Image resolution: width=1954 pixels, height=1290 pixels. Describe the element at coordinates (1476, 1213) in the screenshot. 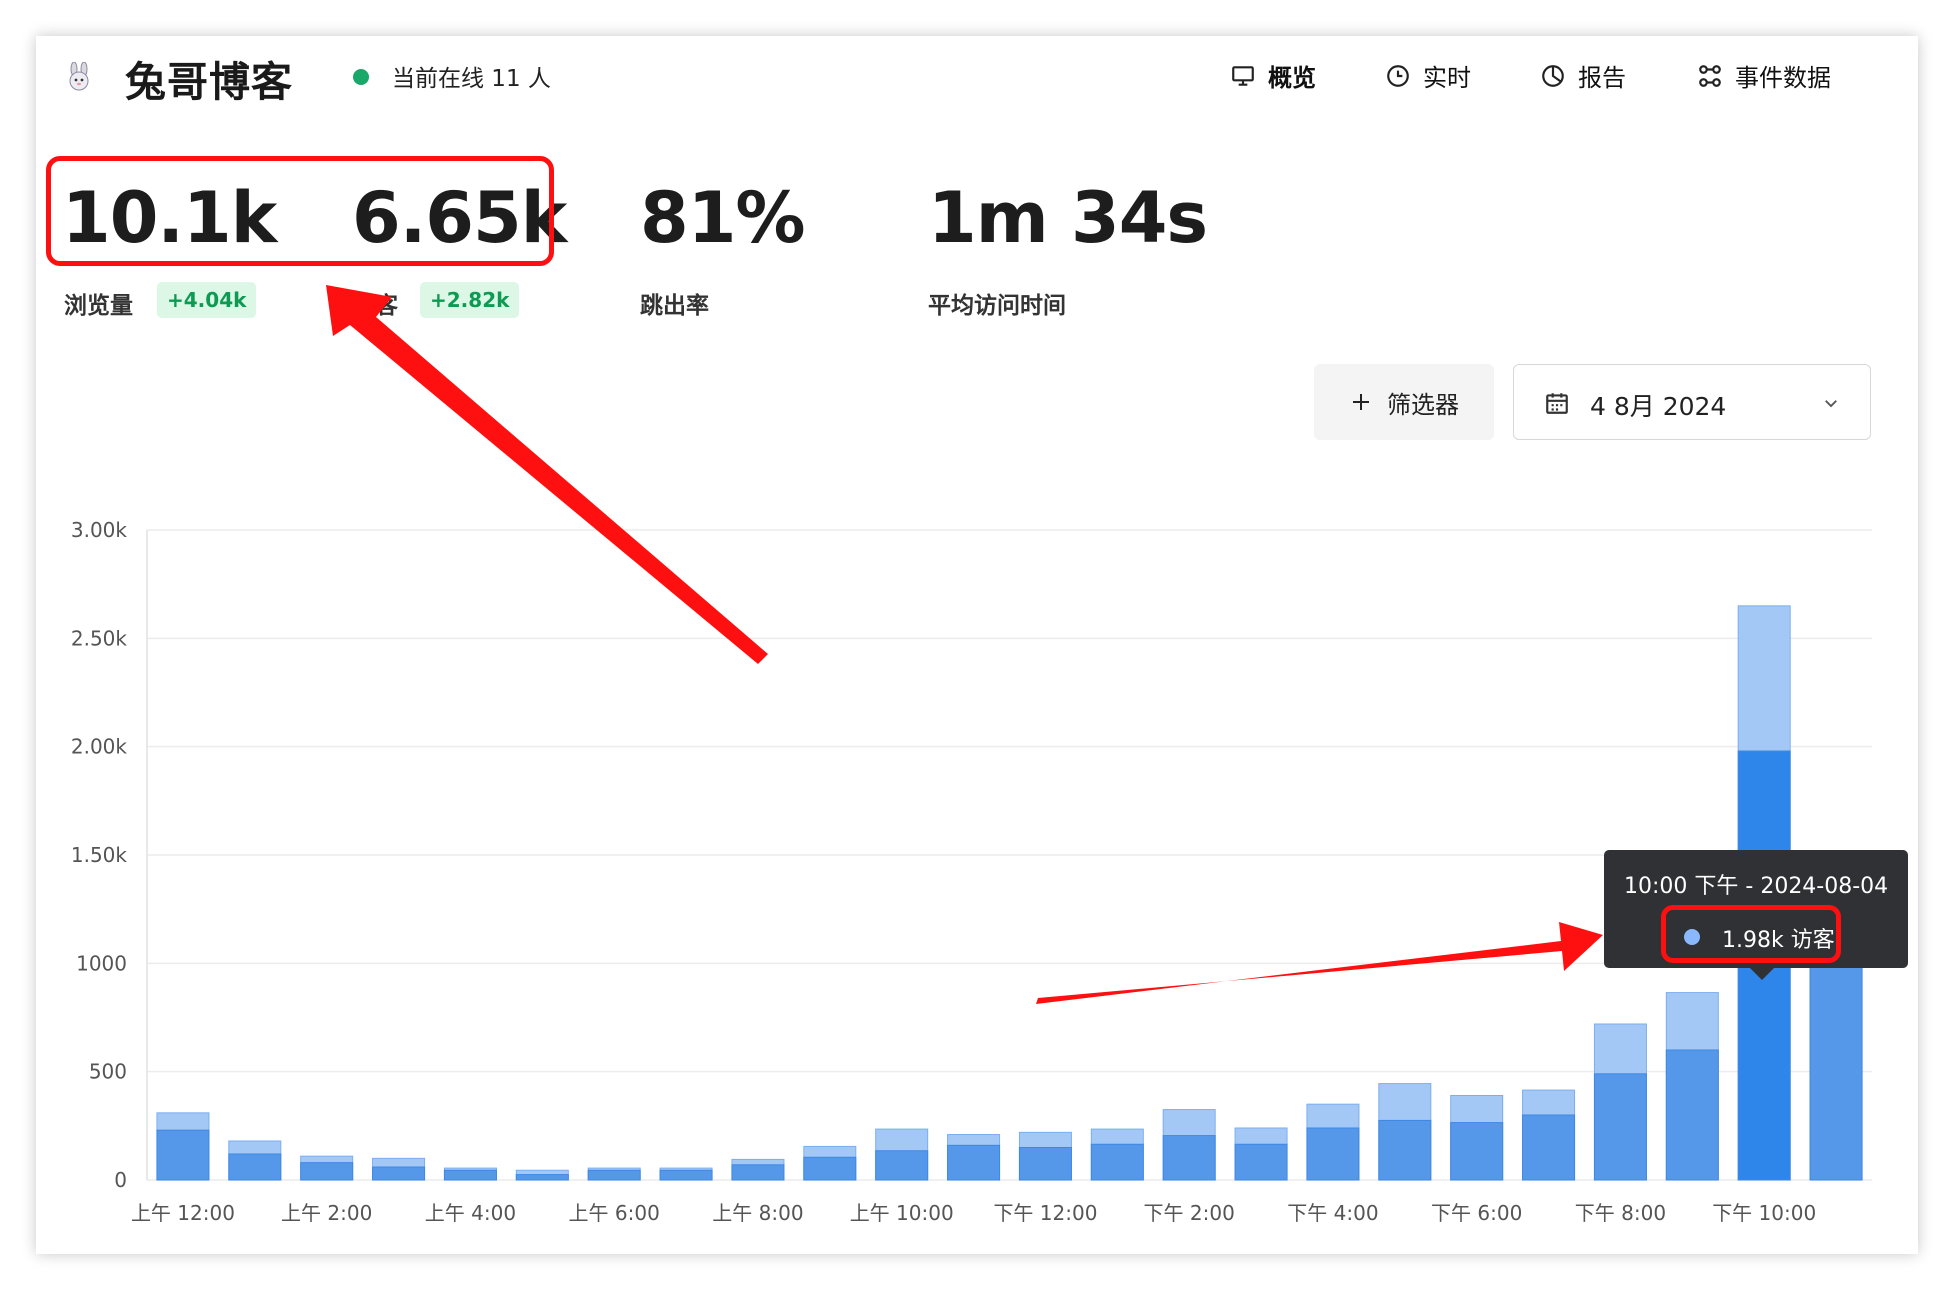

I see `x-tick-label: 下午 6:00` at that location.